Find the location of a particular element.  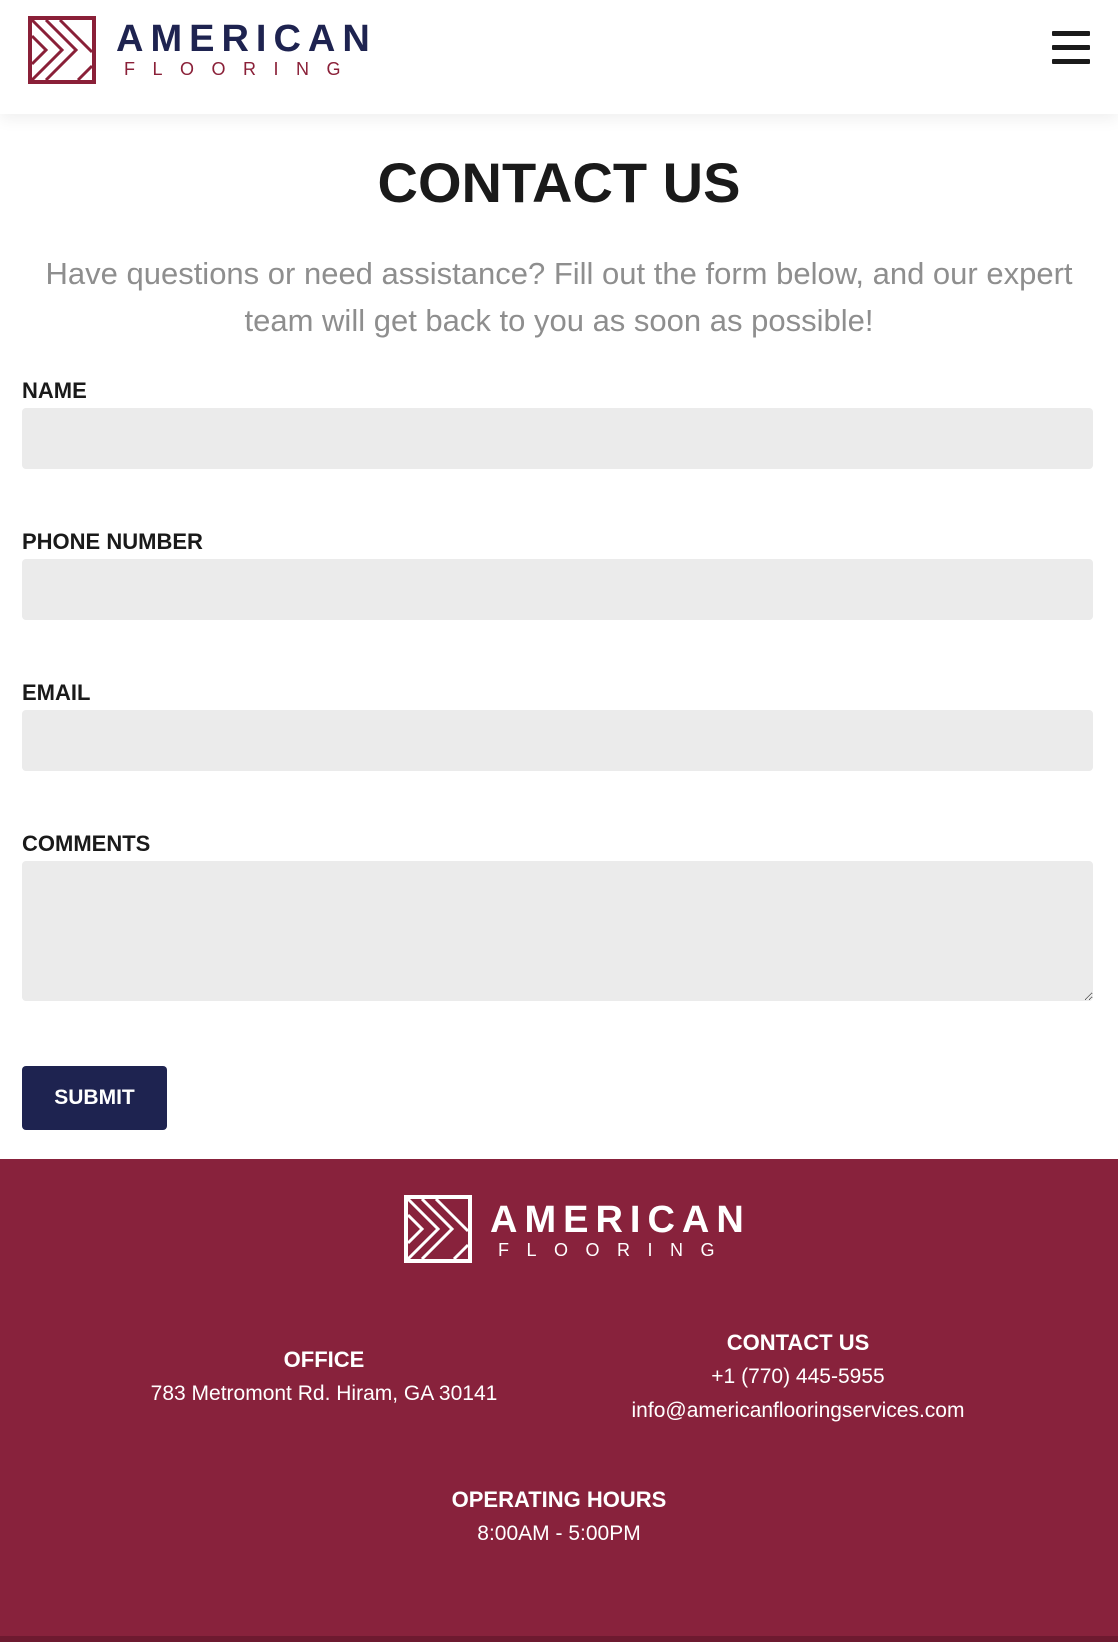

office-heading: OFFICE is located at coordinates (324, 1359).